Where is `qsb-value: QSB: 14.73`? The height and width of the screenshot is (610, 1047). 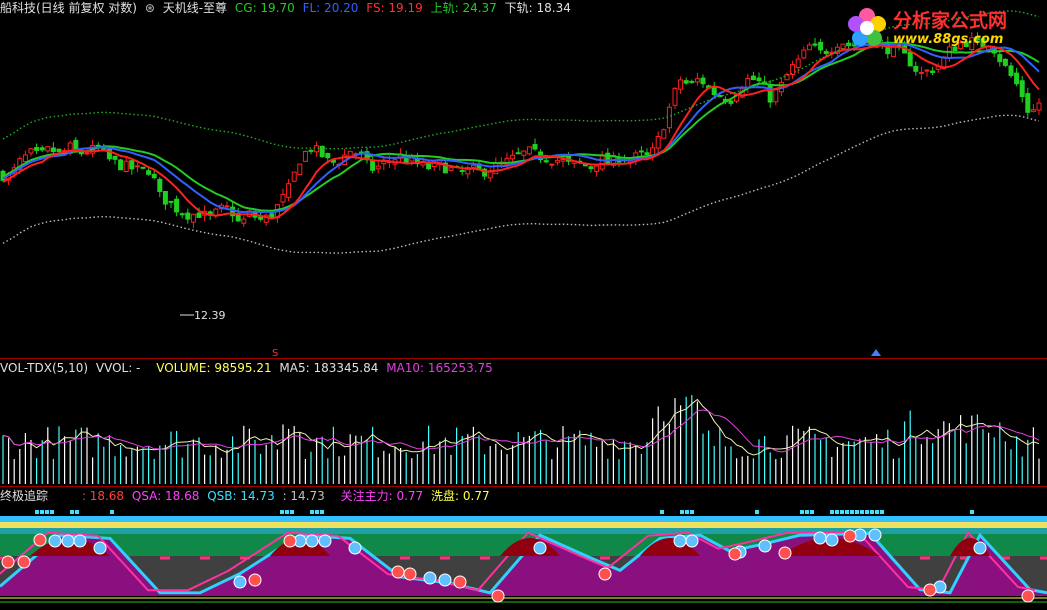
qsb-value: QSB: 14.73 is located at coordinates (241, 496).